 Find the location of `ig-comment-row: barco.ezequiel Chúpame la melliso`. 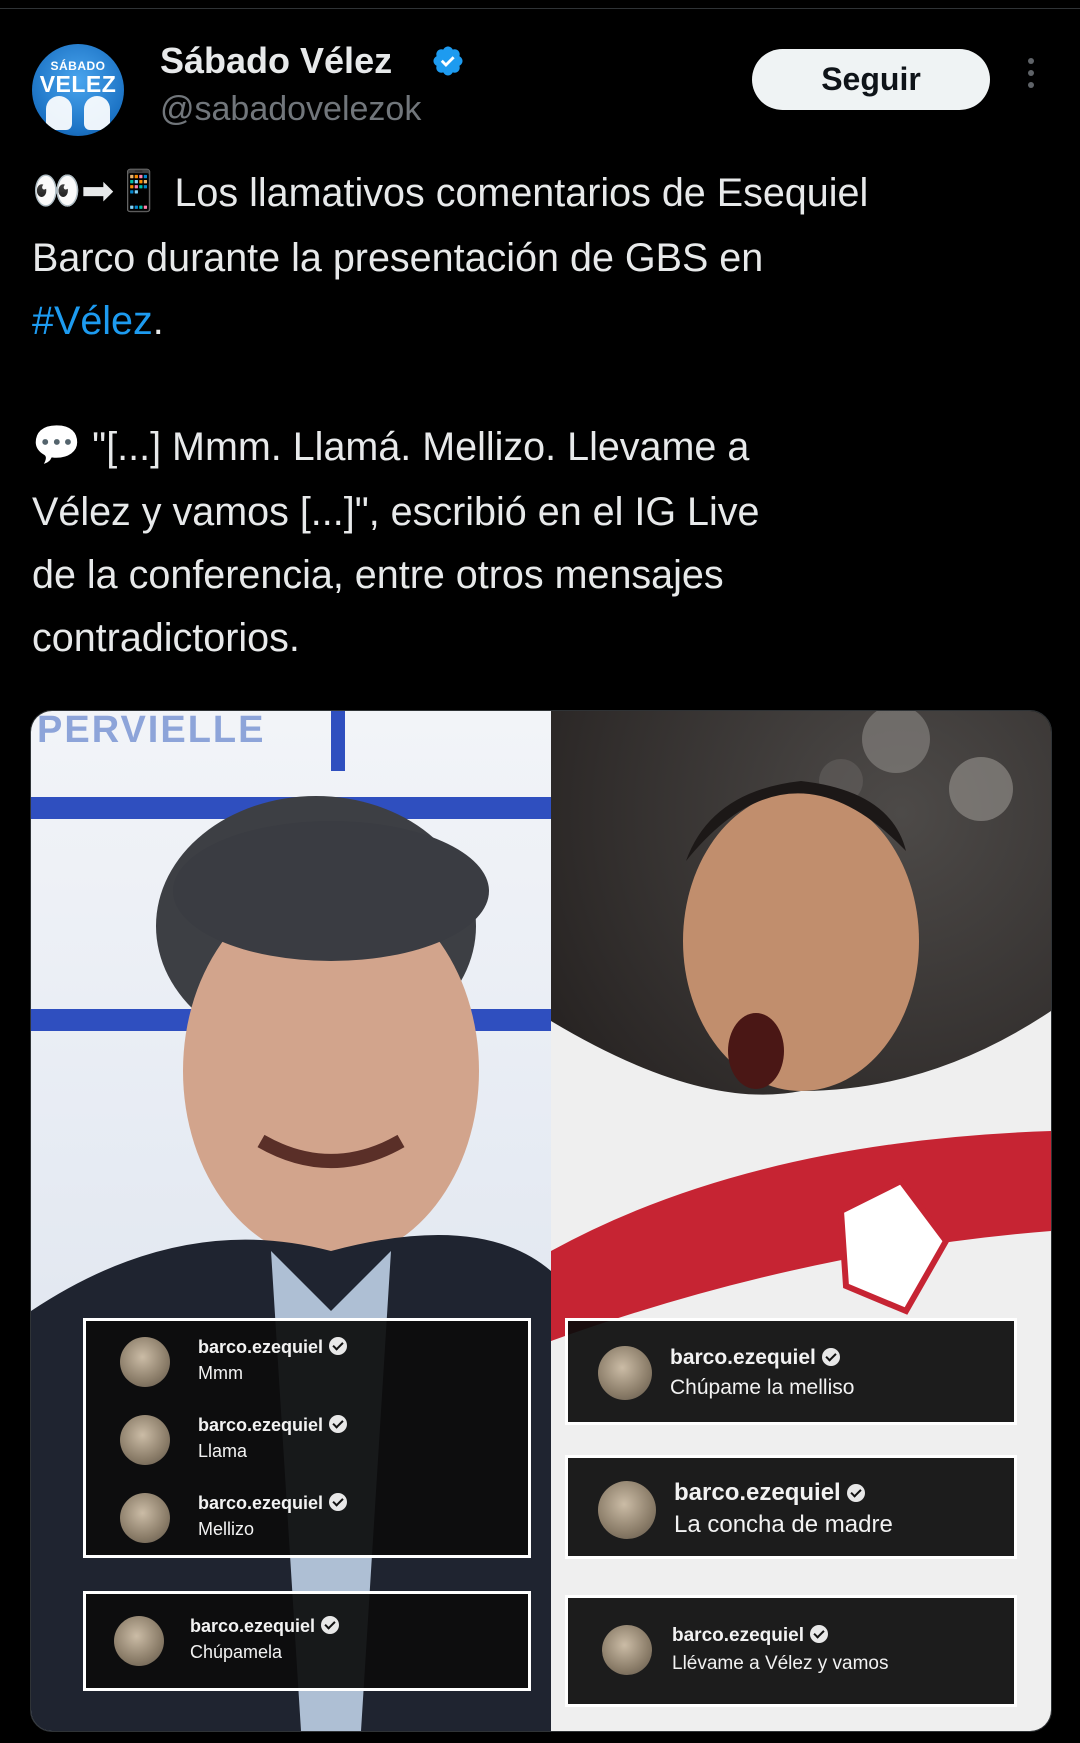

ig-comment-row: barco.ezequiel Chúpame la melliso is located at coordinates (791, 1371).